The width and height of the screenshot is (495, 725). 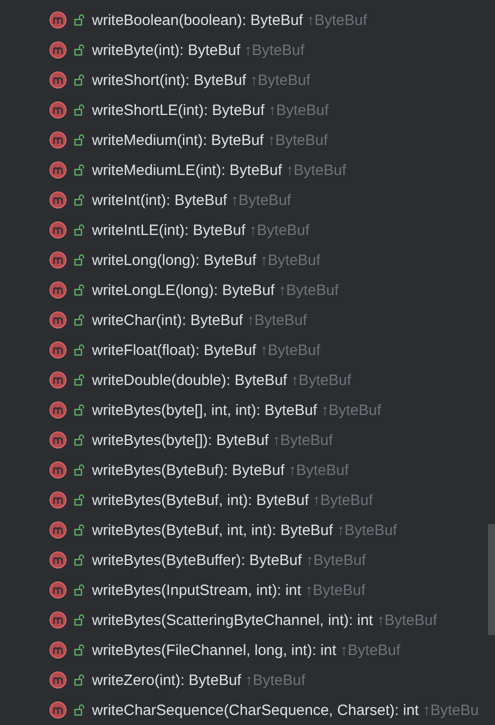 I want to click on member-item: writeInt(int): ByteBuf ↑ByteBuf, so click(x=146, y=200).